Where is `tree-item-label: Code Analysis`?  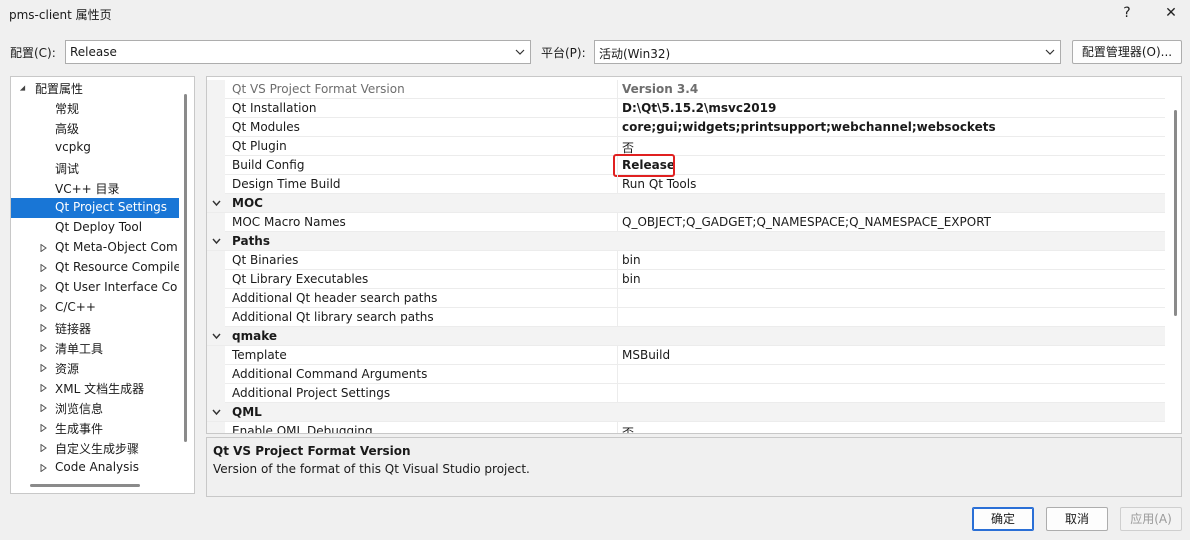
tree-item-label: Code Analysis is located at coordinates (97, 467).